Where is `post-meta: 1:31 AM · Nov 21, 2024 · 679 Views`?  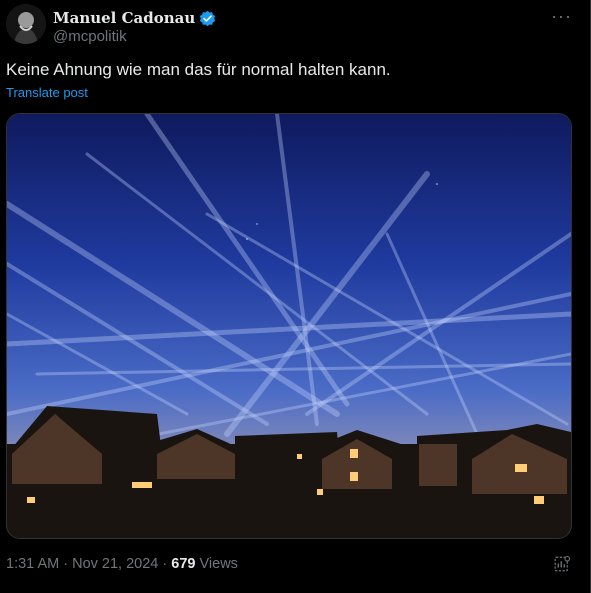
post-meta: 1:31 AM · Nov 21, 2024 · 679 Views is located at coordinates (122, 564).